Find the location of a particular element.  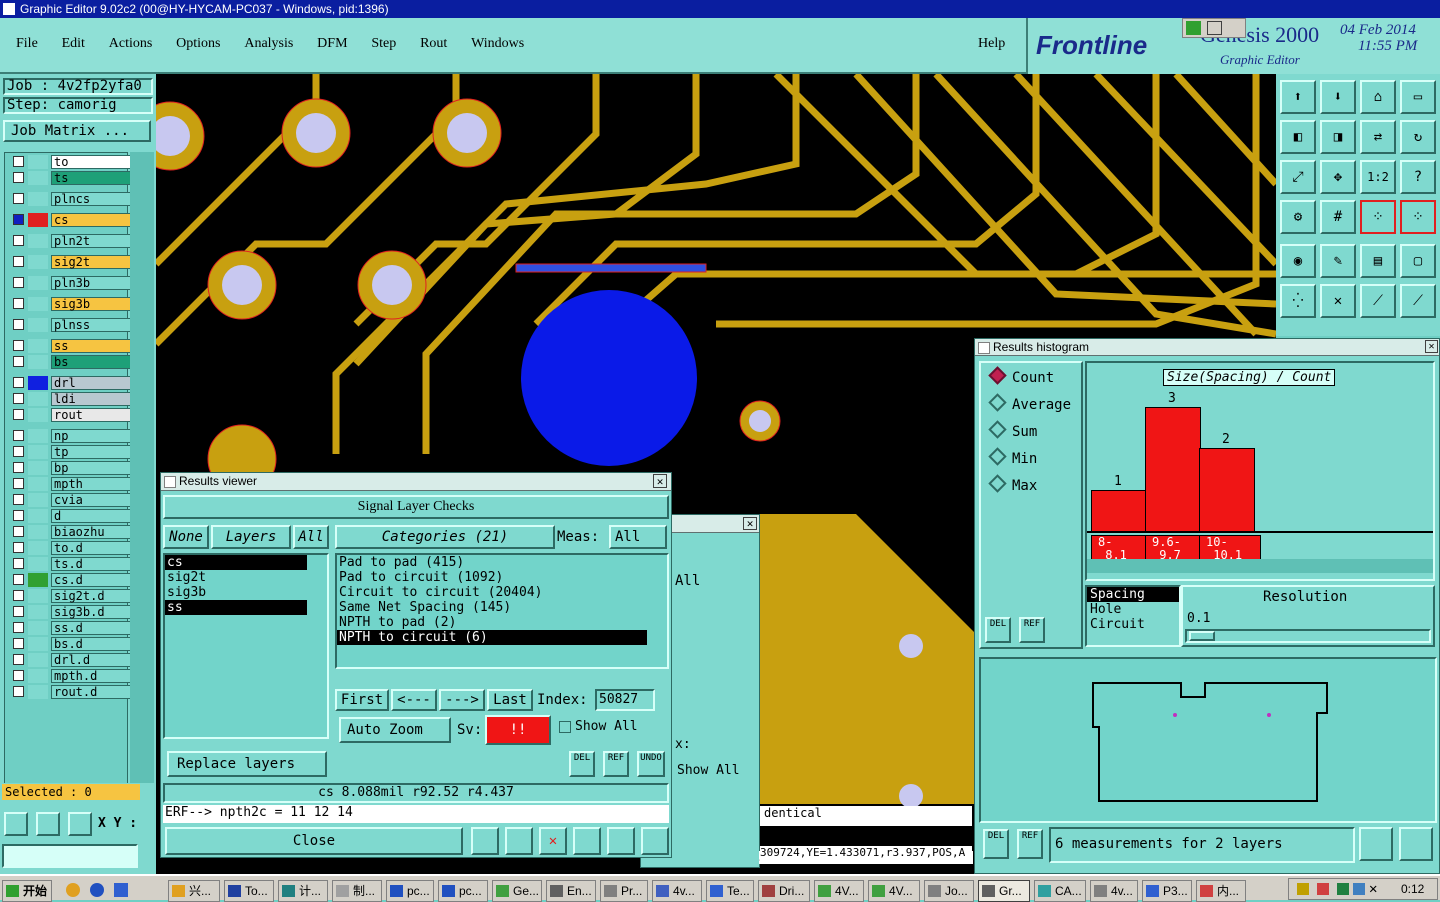

measure-icon is located at coordinates (48, 824).